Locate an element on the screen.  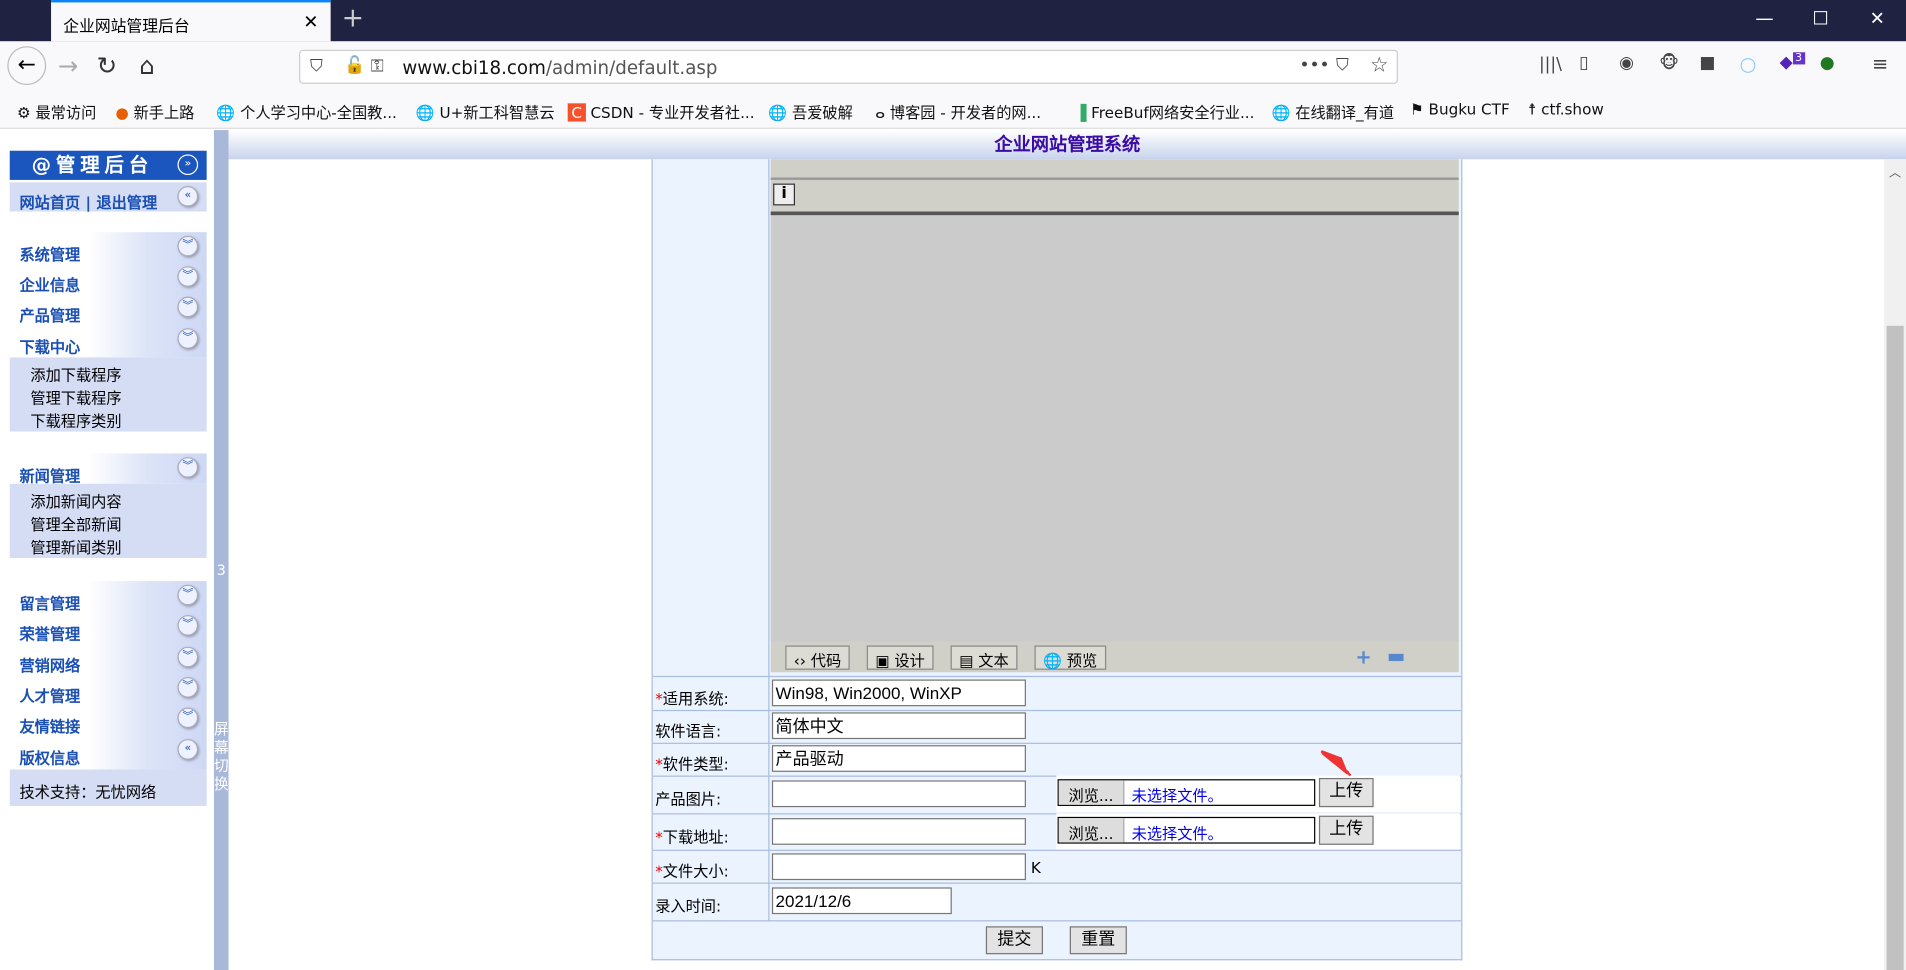
extension-diamond-icon: ◆ 3 is located at coordinates (1792, 62).